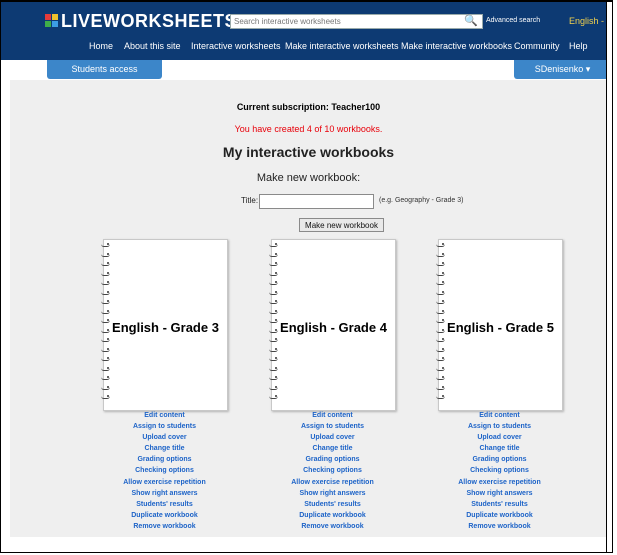 This screenshot has width=617, height=555. What do you see at coordinates (165, 327) in the screenshot?
I see `workbook-title: English - Grade 3` at bounding box center [165, 327].